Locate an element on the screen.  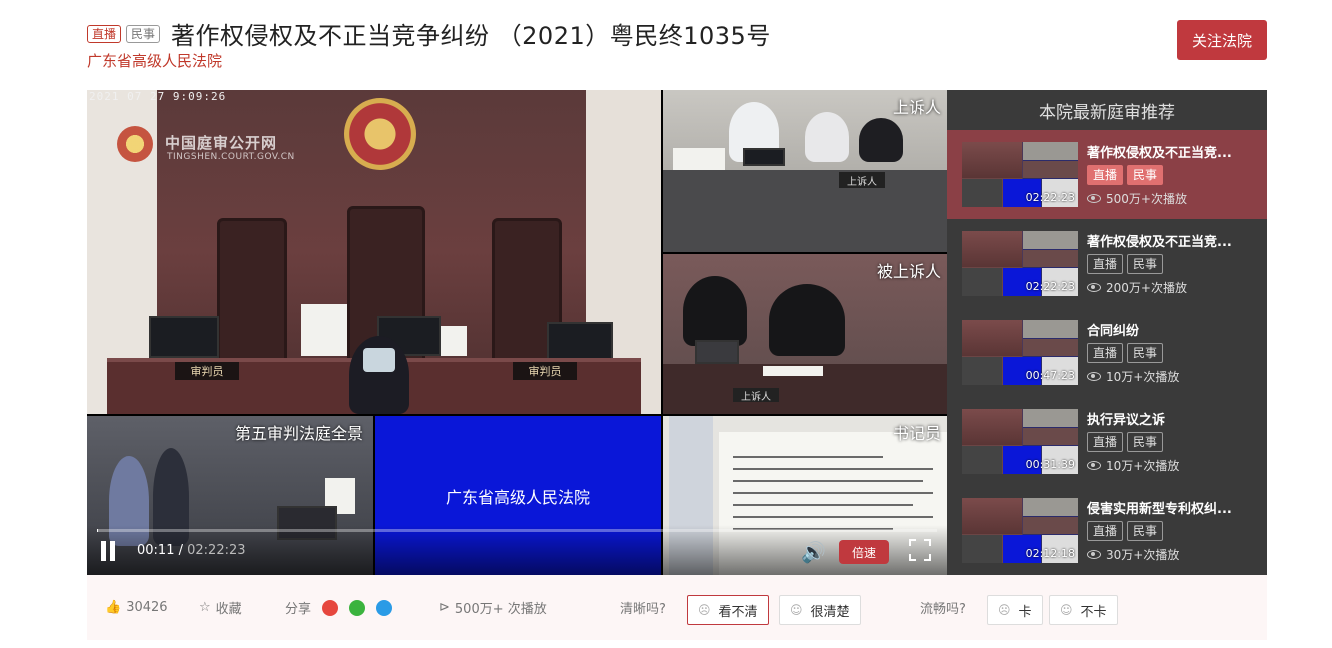
star-icon: ☆ is located at coordinates (205, 607).